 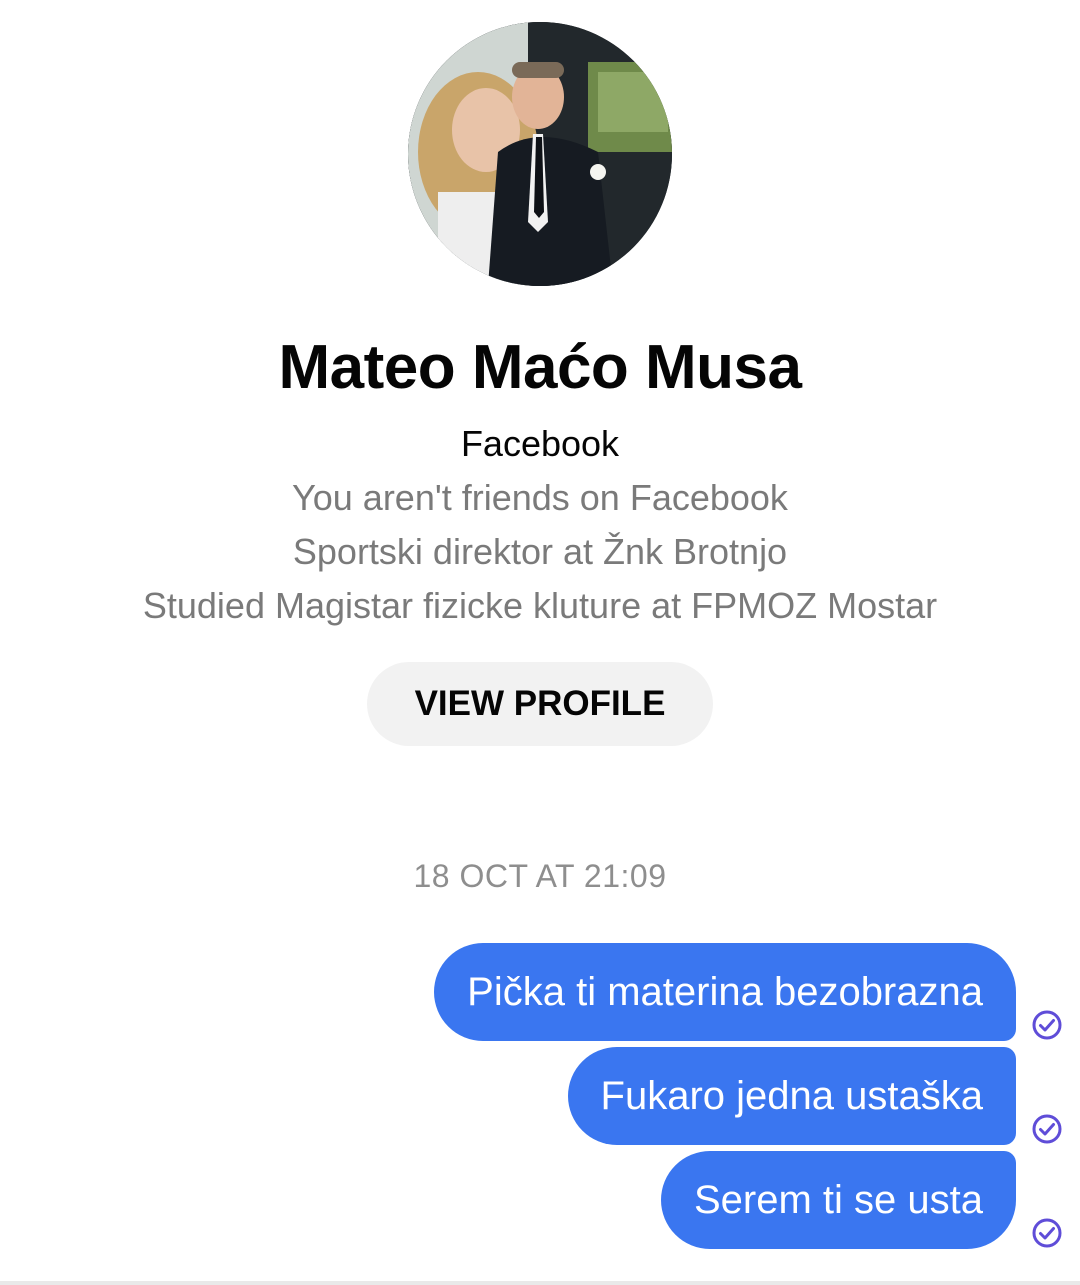 I want to click on message-bubble: Serem ti se usta, so click(x=838, y=1200).